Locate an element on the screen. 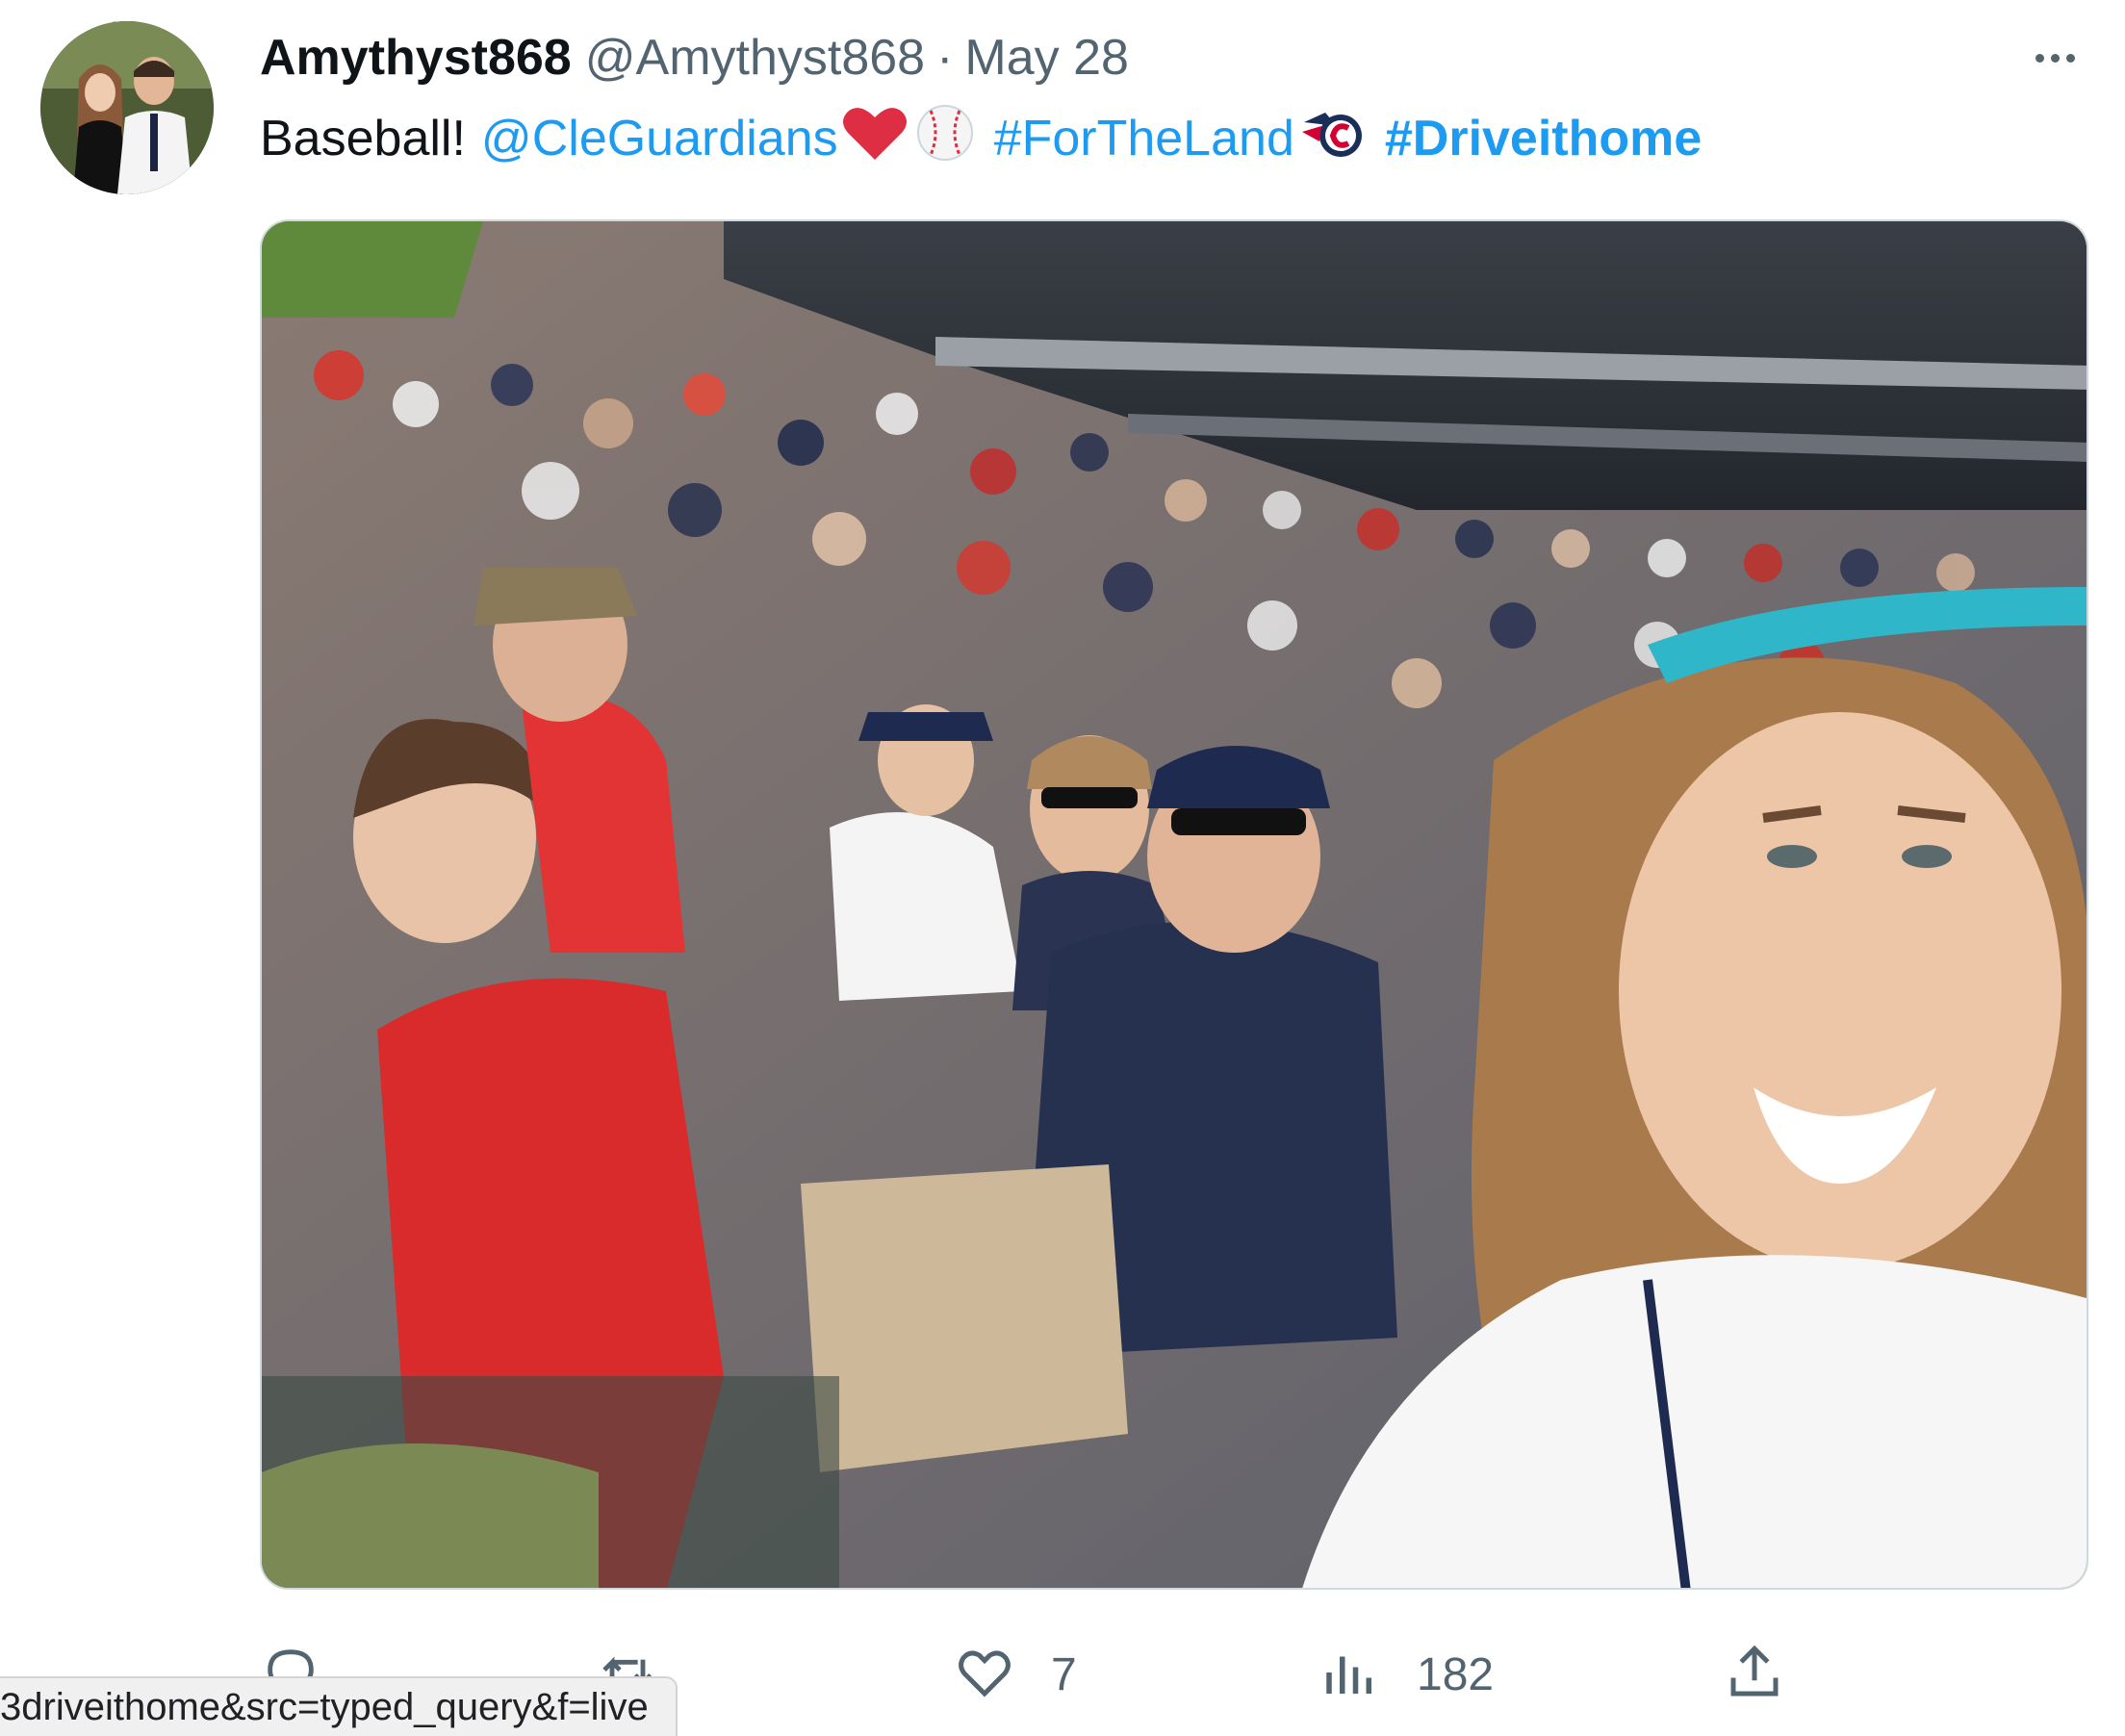 The width and height of the screenshot is (2125, 1736). heart-icon is located at coordinates (985, 1675).